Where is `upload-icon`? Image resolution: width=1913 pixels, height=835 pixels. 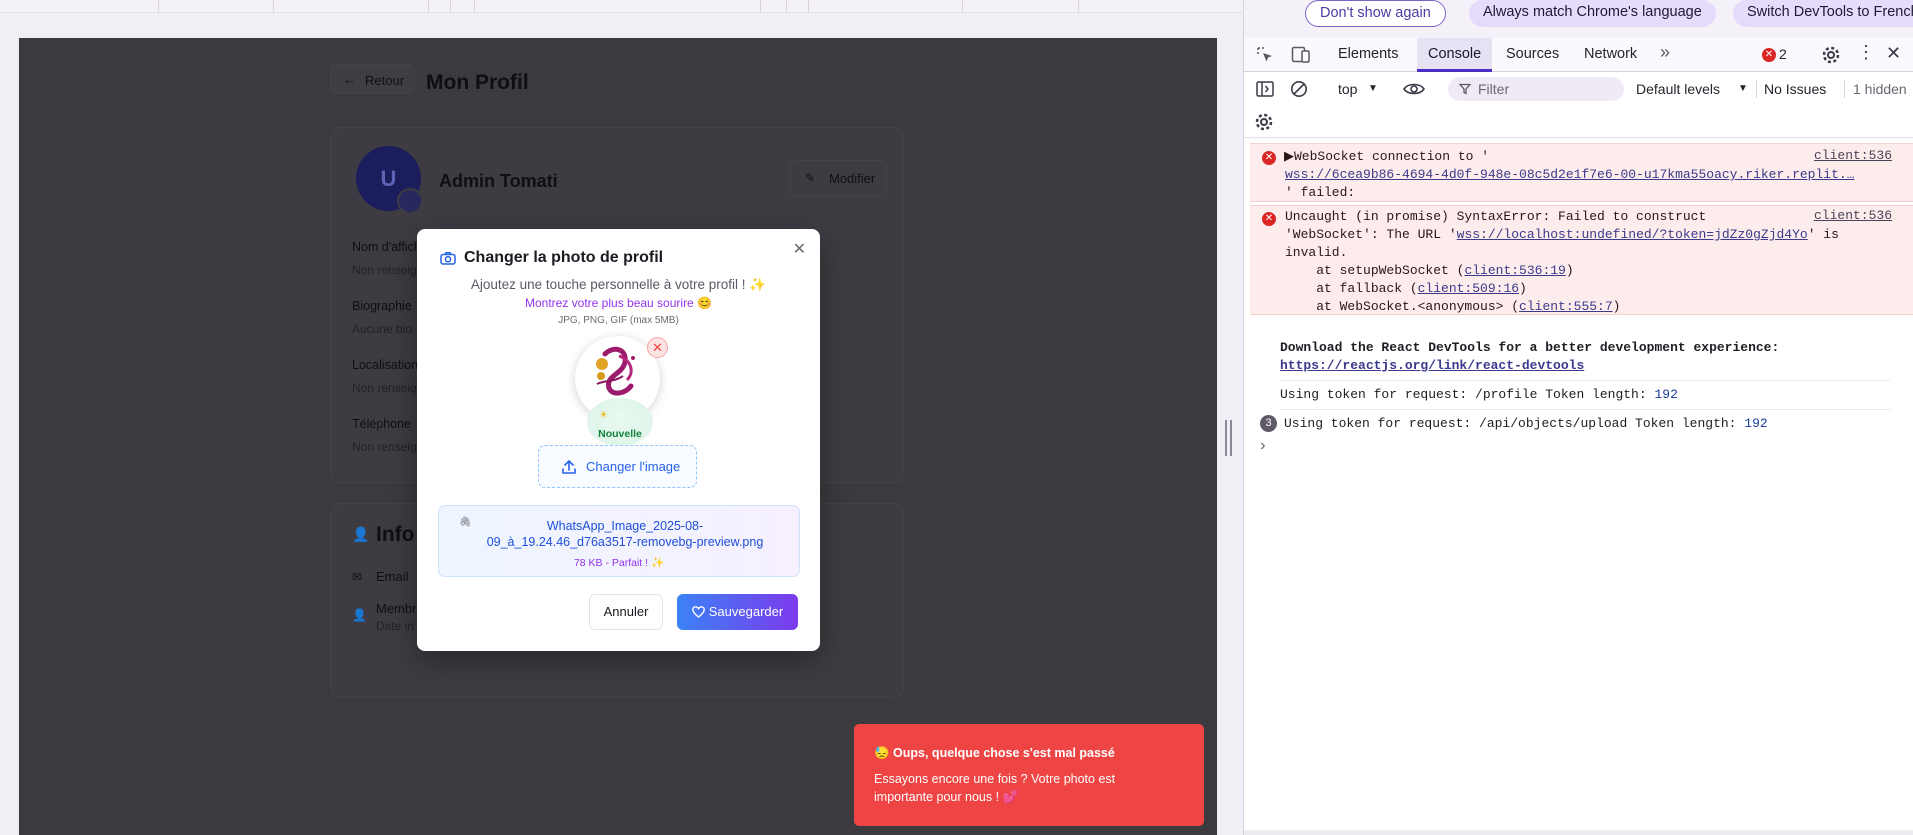
upload-icon is located at coordinates (569, 467).